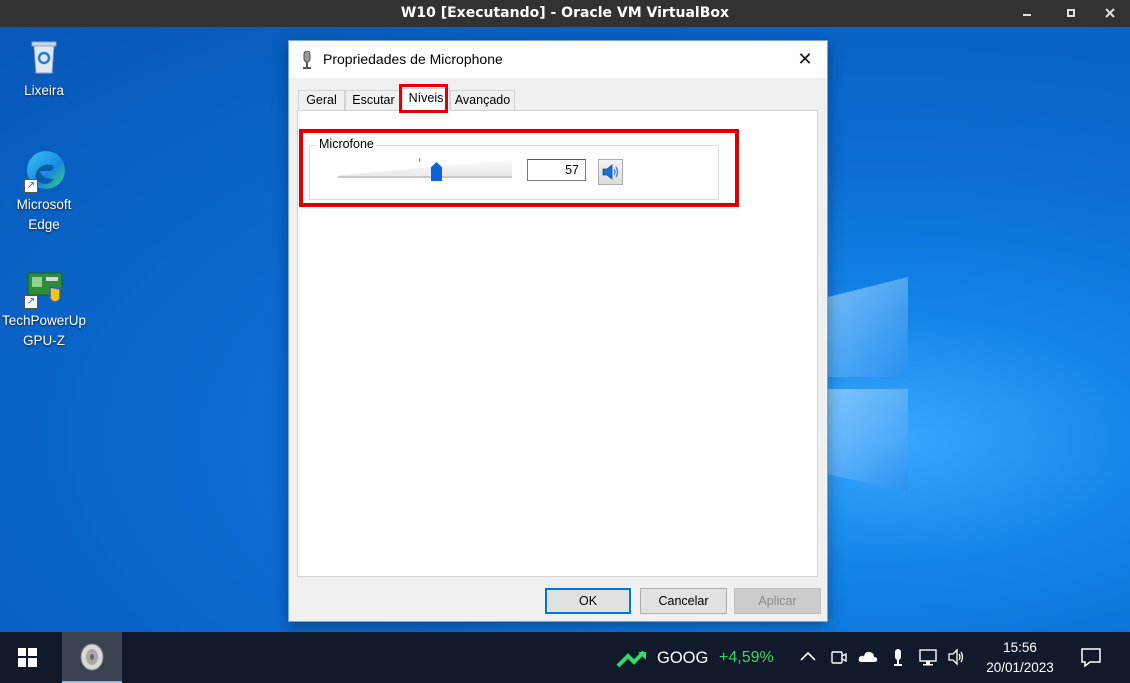 Image resolution: width=1130 pixels, height=683 pixels. What do you see at coordinates (482, 100) in the screenshot?
I see `tab-avancado: Avançado` at bounding box center [482, 100].